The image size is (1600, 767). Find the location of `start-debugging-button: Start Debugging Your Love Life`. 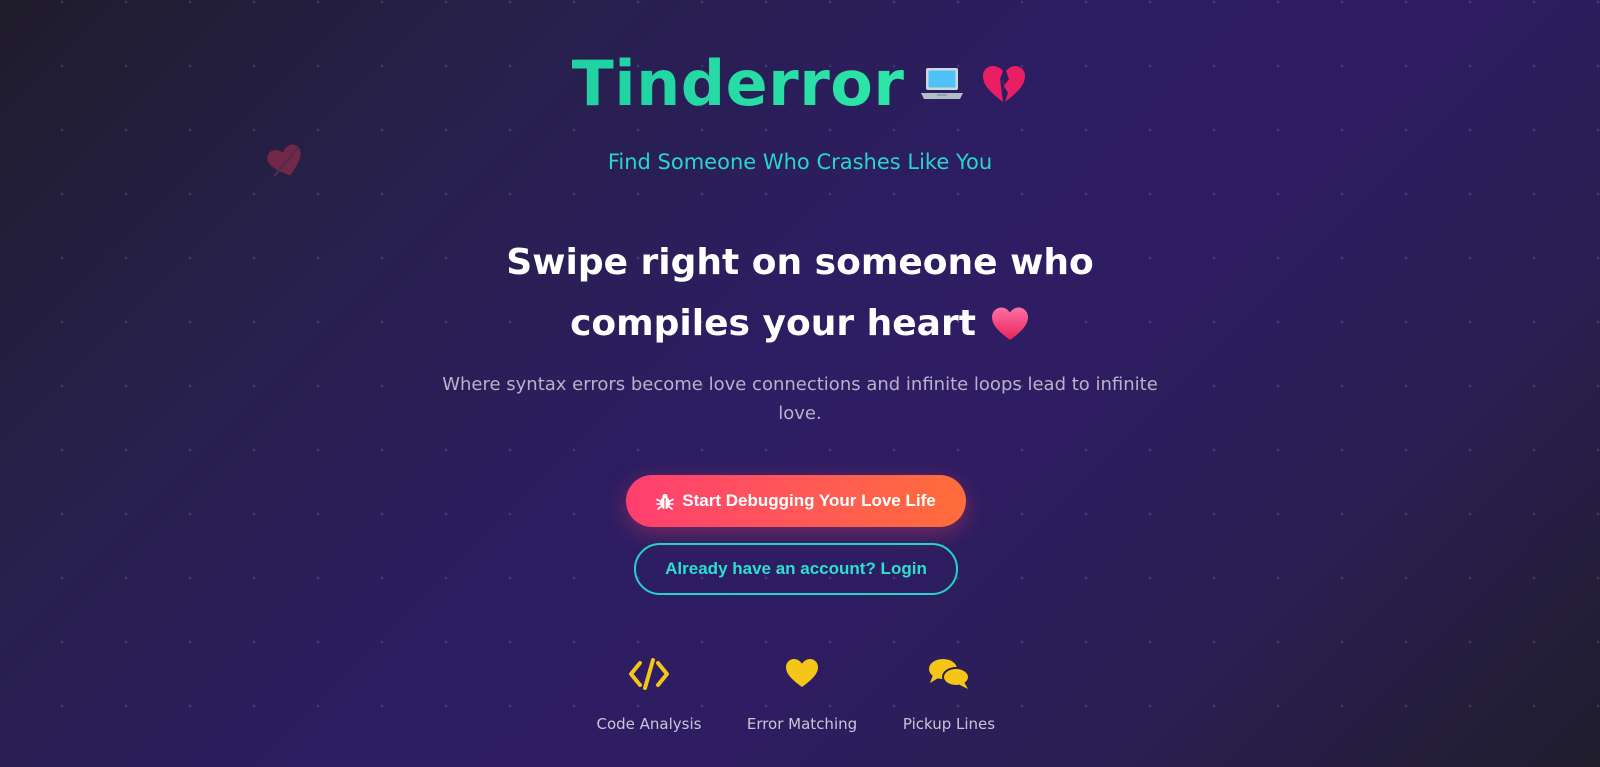

start-debugging-button: Start Debugging Your Love Life is located at coordinates (796, 501).